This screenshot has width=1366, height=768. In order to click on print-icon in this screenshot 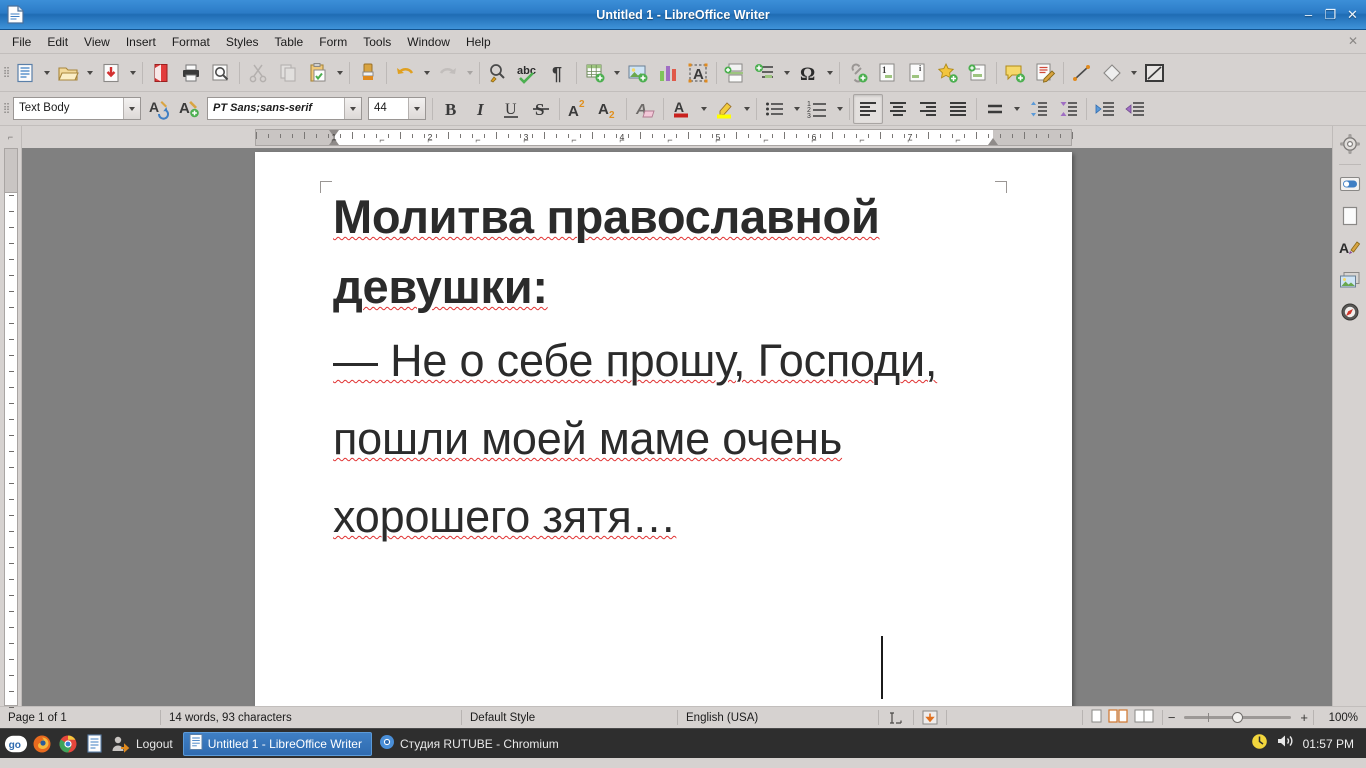, I will do `click(191, 73)`.